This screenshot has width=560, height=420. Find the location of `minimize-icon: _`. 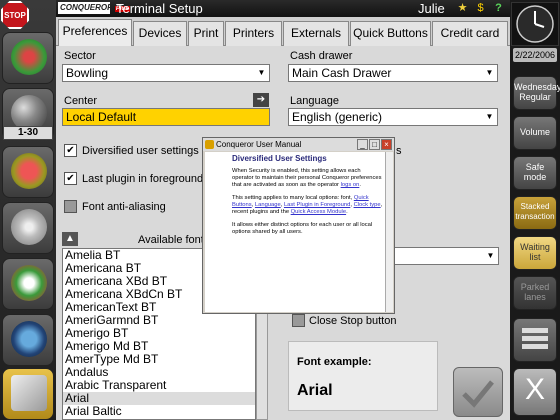

minimize-icon: _ is located at coordinates (362, 144).